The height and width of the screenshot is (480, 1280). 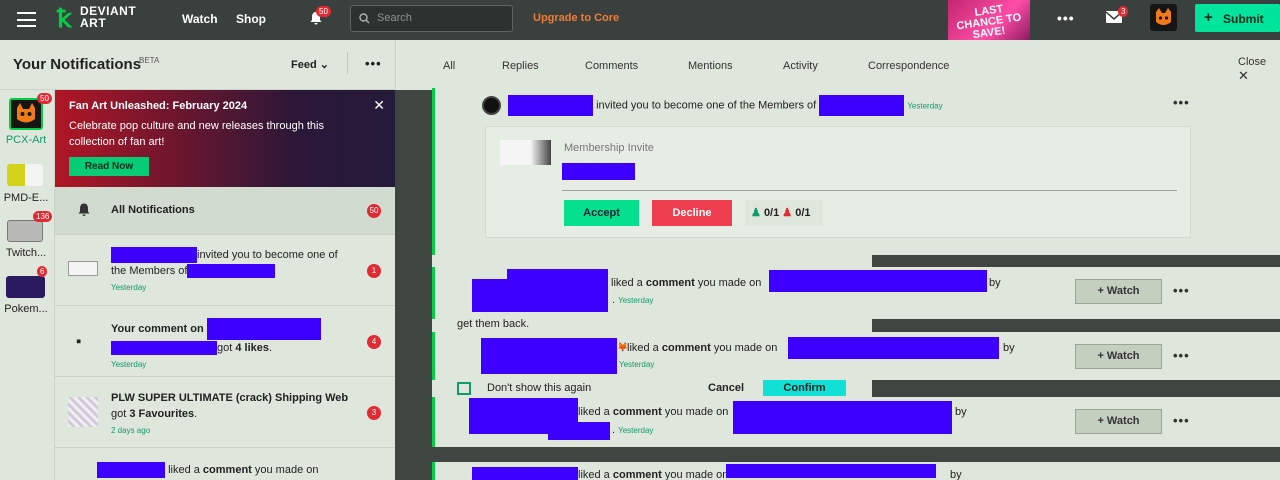 I want to click on decline-button: Decline, so click(x=692, y=213).